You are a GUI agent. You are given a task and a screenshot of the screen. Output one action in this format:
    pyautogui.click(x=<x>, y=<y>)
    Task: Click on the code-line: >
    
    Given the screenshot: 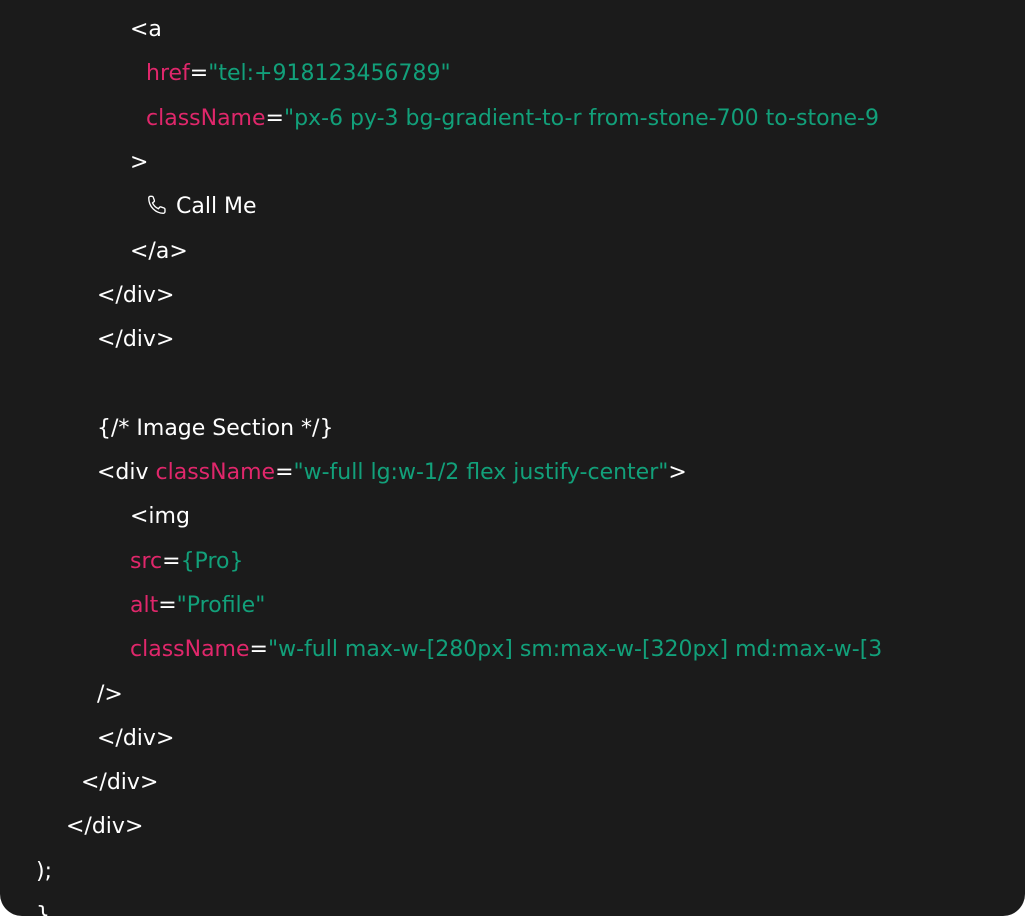 What is the action you would take?
    pyautogui.click(x=139, y=163)
    